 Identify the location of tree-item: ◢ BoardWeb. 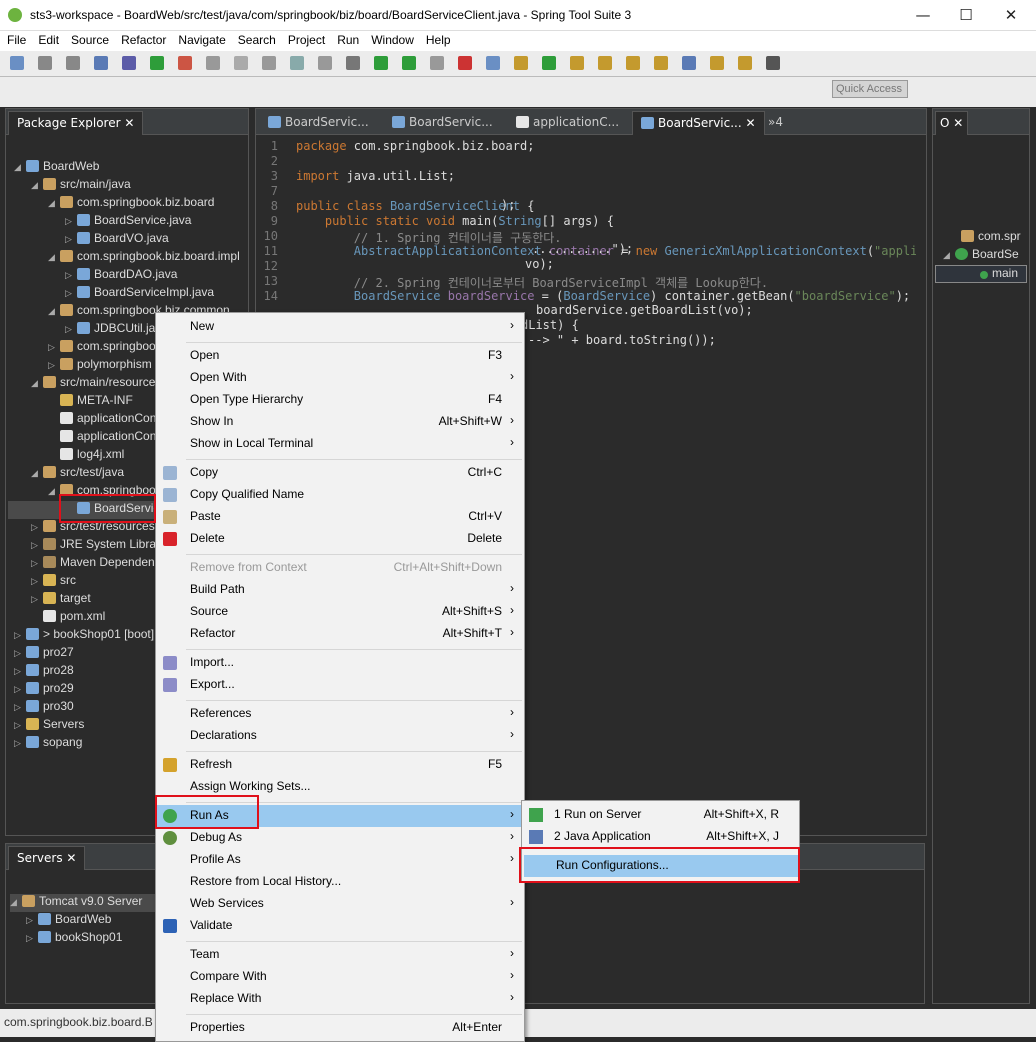
(56, 168).